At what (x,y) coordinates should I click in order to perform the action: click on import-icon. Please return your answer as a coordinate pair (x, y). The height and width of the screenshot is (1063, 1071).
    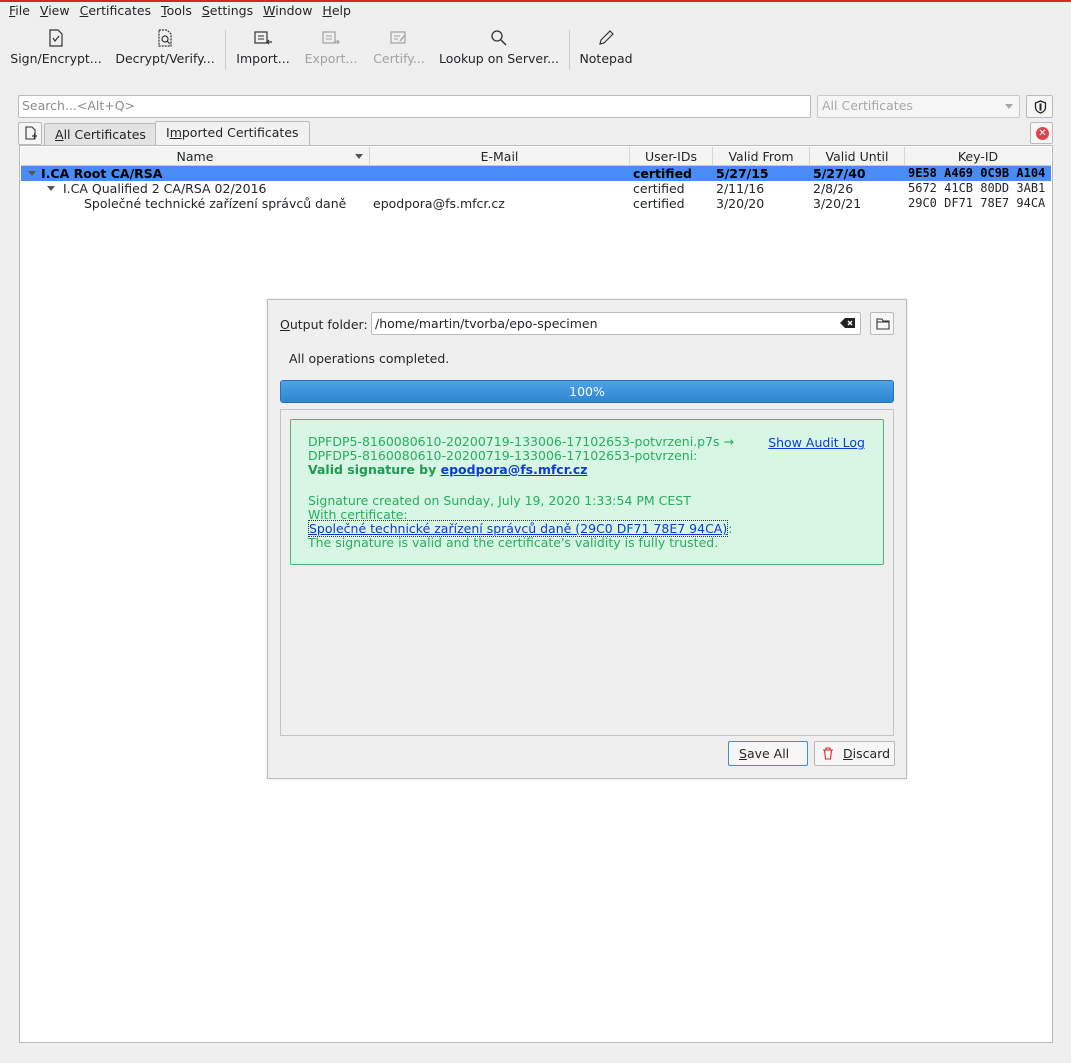
    Looking at the image, I should click on (263, 38).